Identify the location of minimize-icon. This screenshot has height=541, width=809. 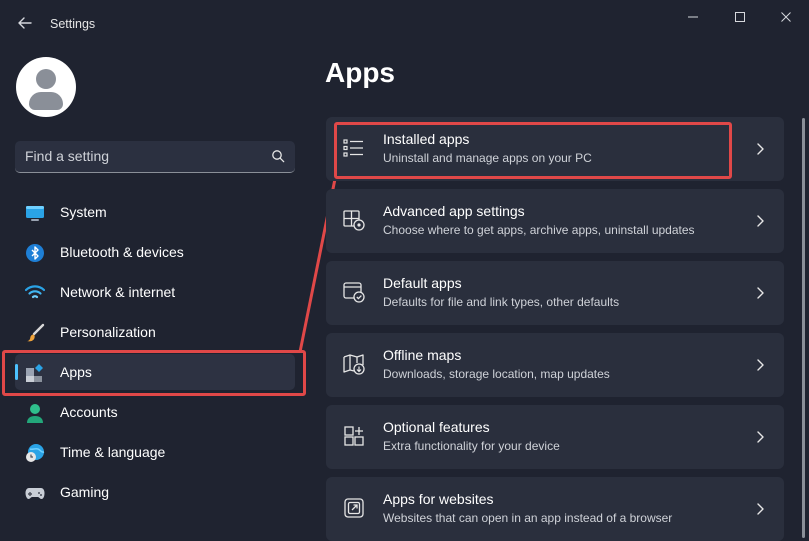
(693, 17).